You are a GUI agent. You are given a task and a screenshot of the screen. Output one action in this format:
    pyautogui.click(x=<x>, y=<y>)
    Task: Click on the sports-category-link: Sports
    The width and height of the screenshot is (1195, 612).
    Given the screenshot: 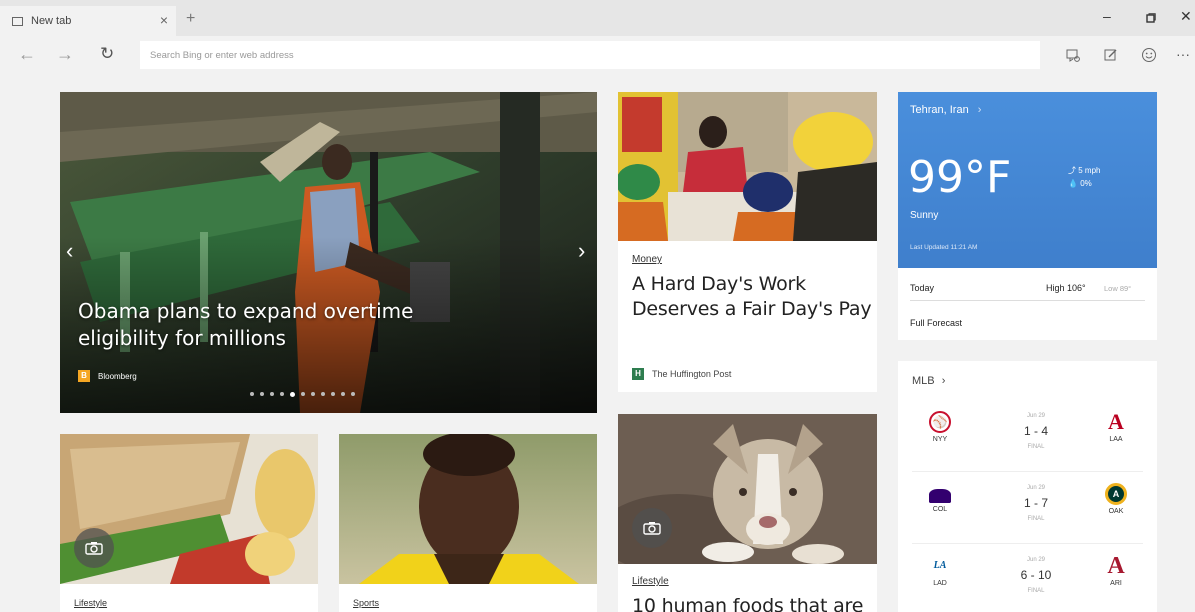 What is the action you would take?
    pyautogui.click(x=366, y=603)
    